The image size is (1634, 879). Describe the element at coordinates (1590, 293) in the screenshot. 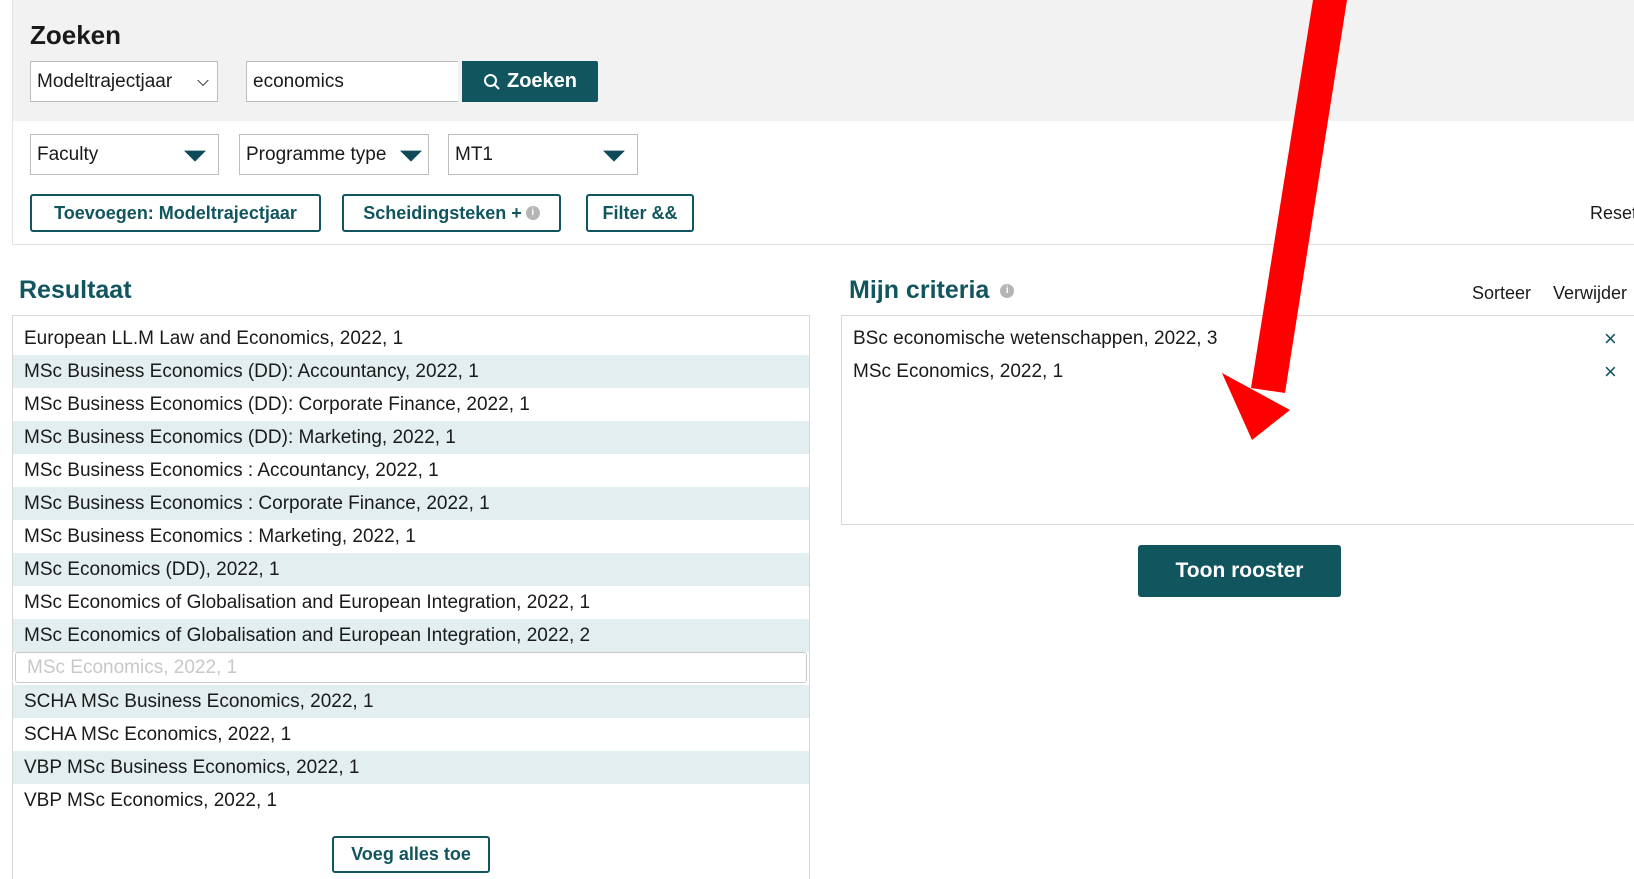

I see `remove-all-link: Verwijder` at that location.